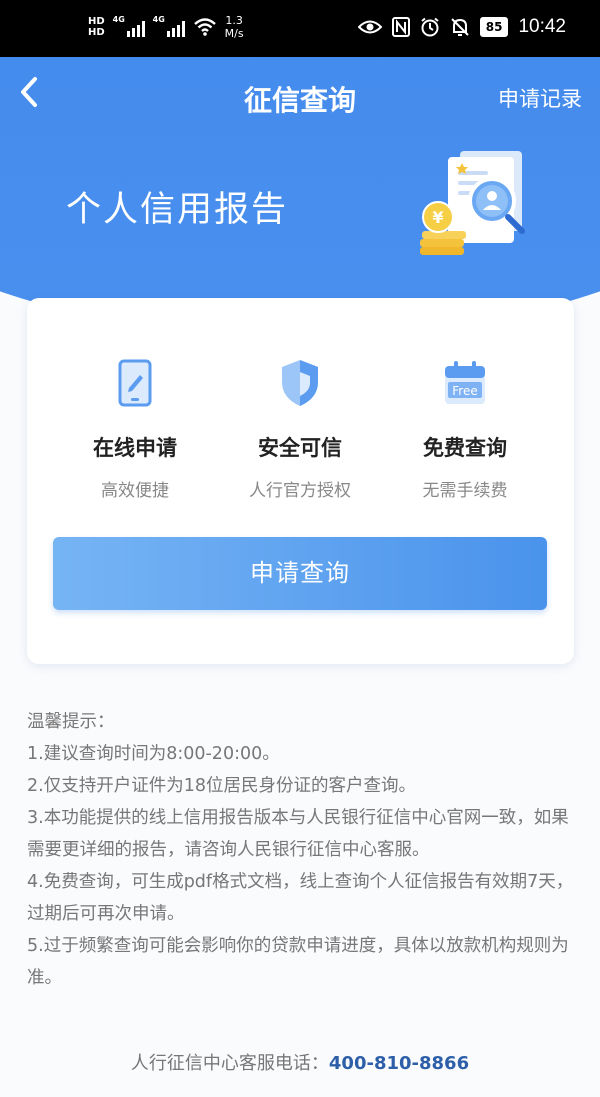 This screenshot has width=600, height=1097. I want to click on free-icon-text: Free, so click(464, 391).